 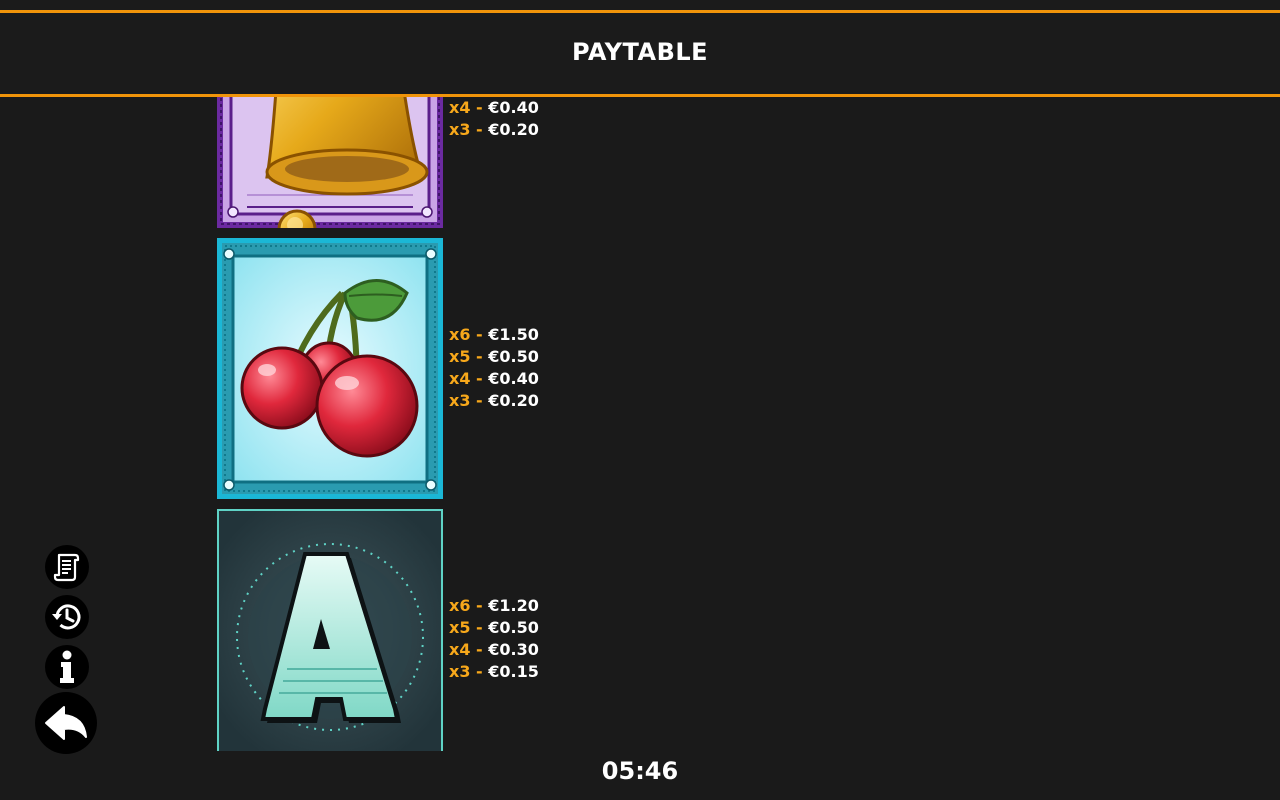 I want to click on pay-row: x6 - €1.20, so click(x=494, y=605).